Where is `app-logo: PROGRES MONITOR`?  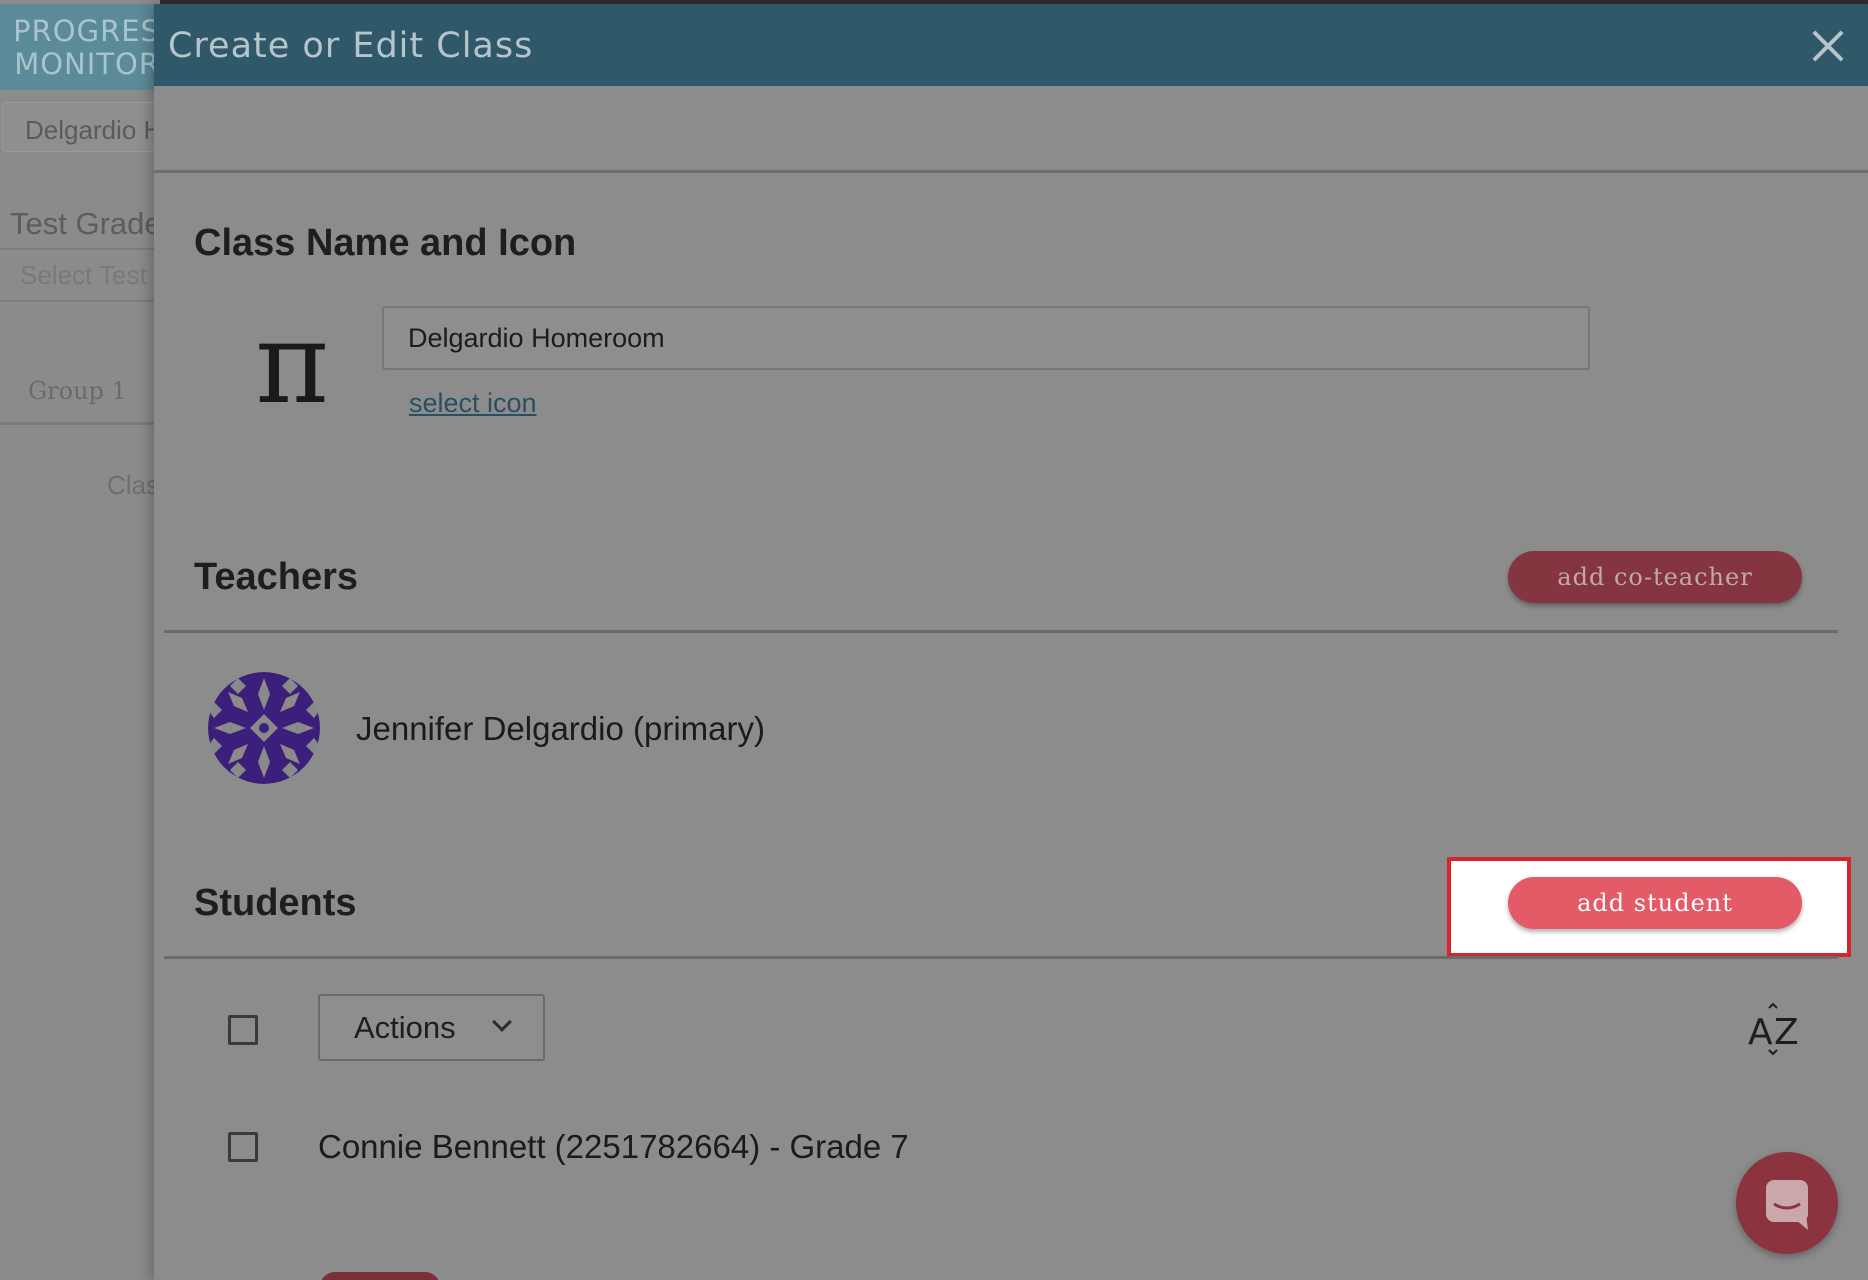 app-logo: PROGRES MONITOR is located at coordinates (80, 47).